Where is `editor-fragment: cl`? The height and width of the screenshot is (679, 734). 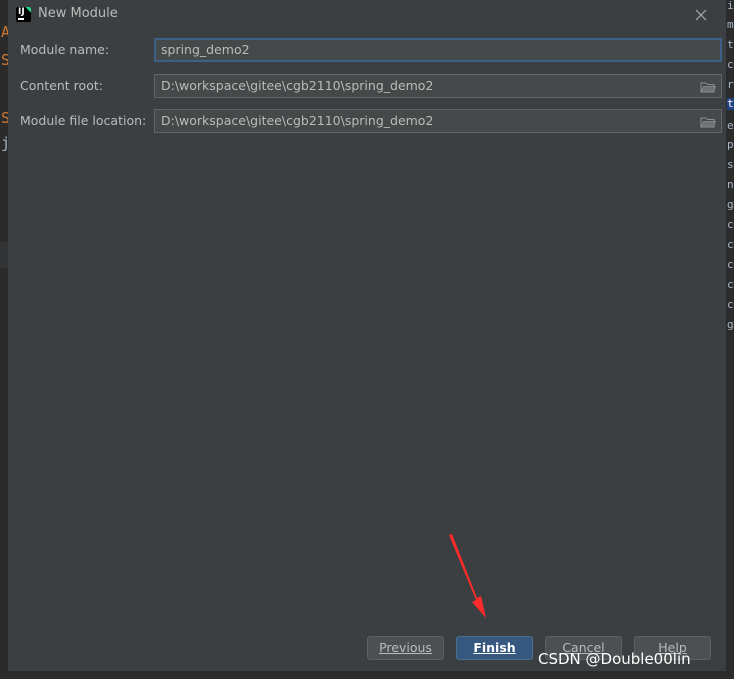 editor-fragment: cl is located at coordinates (730, 65).